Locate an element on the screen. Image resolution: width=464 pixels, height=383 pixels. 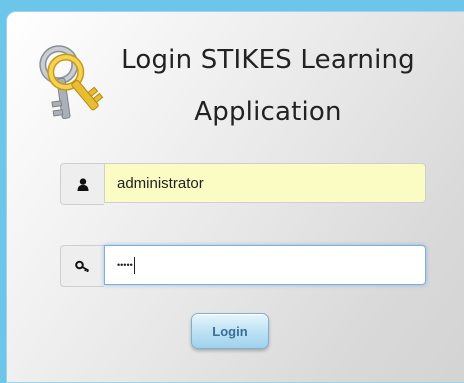
login-button: Login is located at coordinates (230, 331).